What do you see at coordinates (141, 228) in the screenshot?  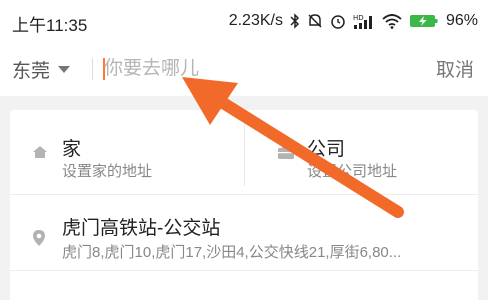 I see `history-item-title: 虎门高铁站-公交站` at bounding box center [141, 228].